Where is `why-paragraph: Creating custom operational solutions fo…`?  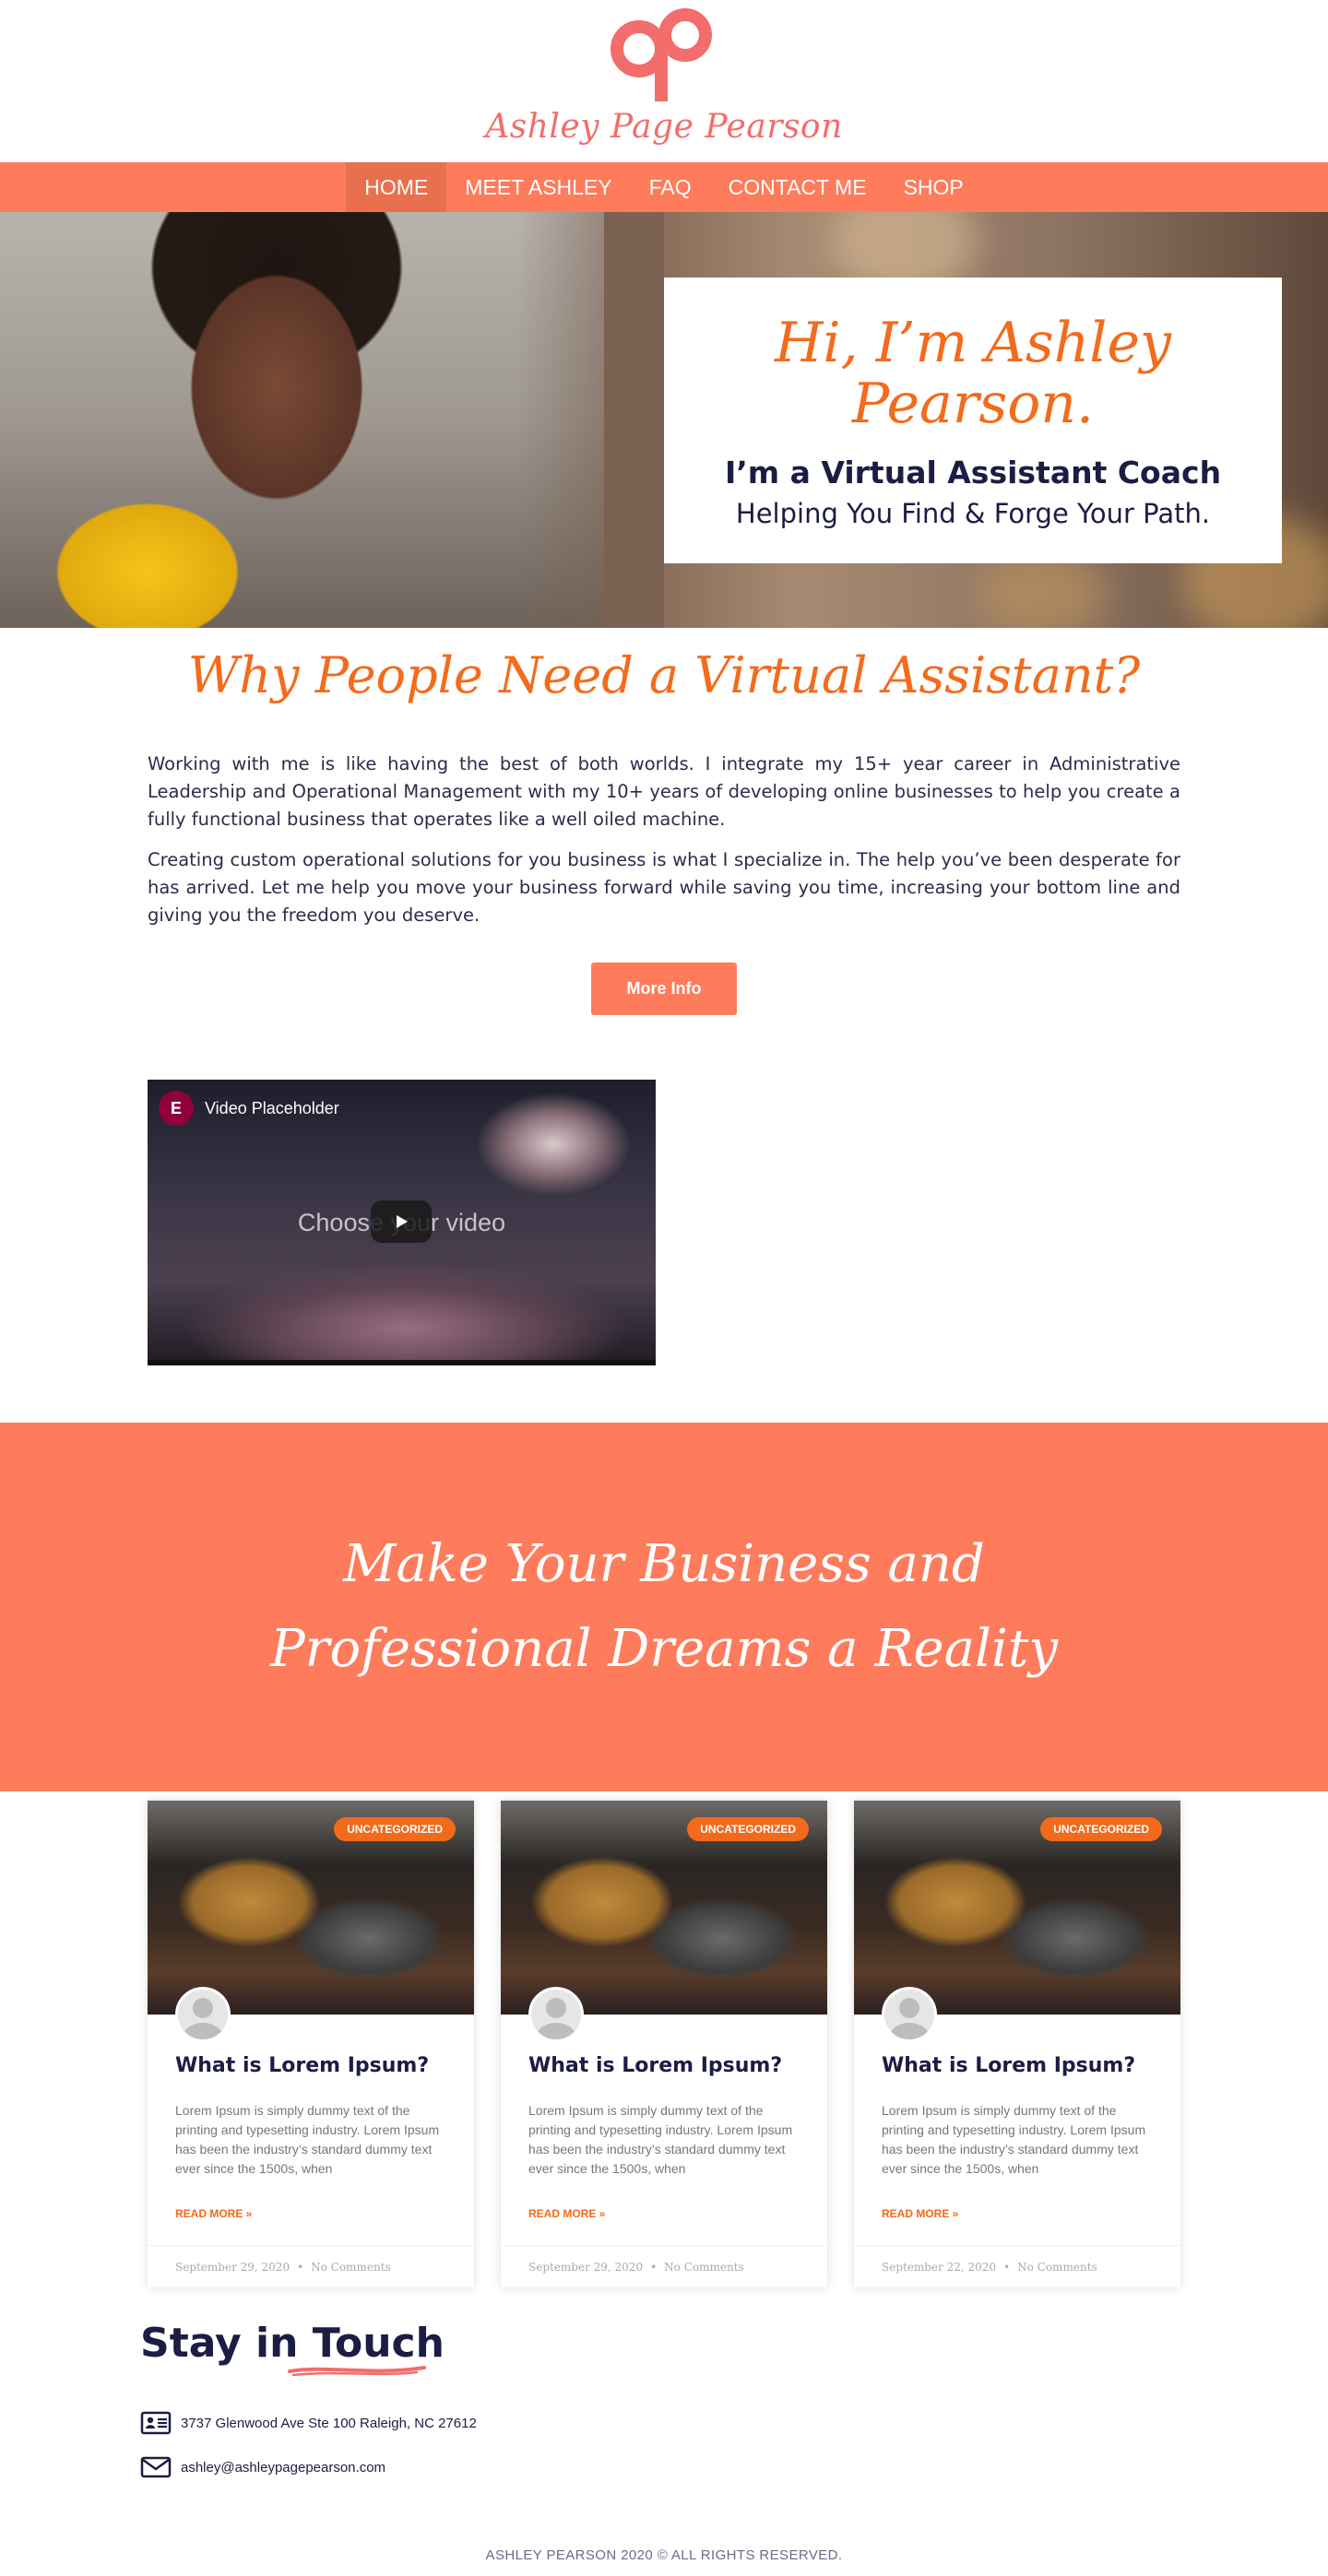
why-paragraph: Creating custom operational solutions fo… is located at coordinates (664, 887).